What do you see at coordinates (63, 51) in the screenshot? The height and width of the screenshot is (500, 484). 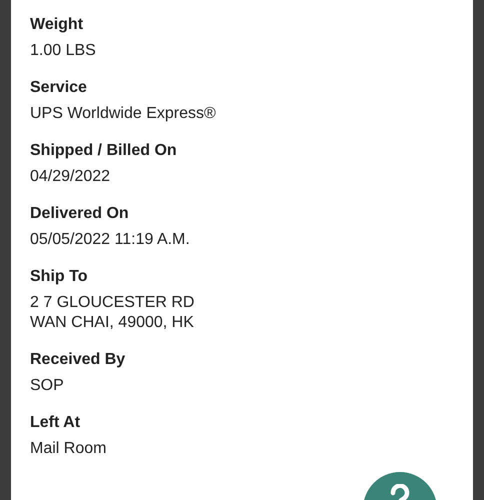 I see `field-value: 1.00 LBS` at bounding box center [63, 51].